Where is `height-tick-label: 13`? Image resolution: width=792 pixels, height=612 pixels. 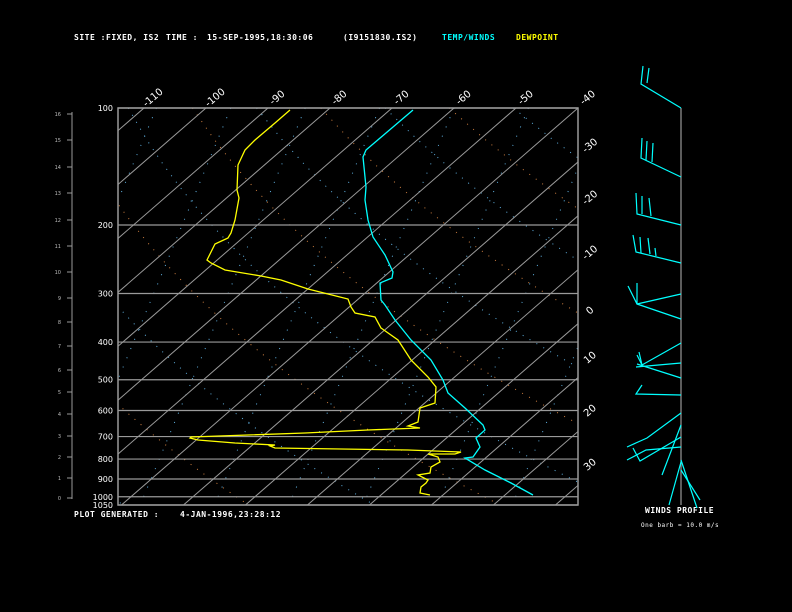 height-tick-label: 13 is located at coordinates (58, 194).